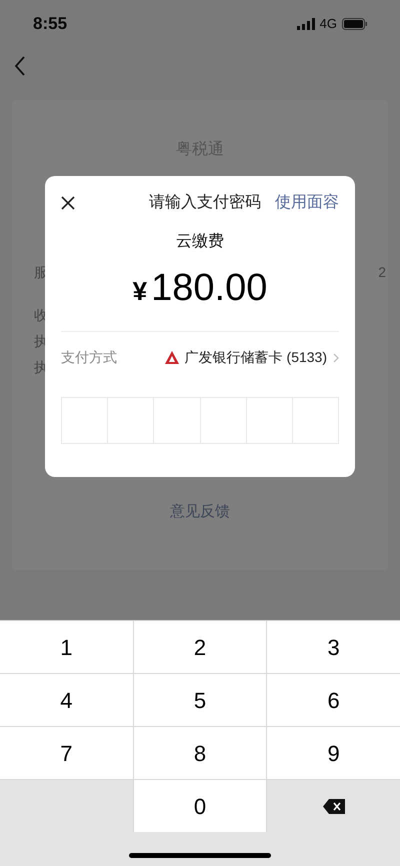 The image size is (400, 866). I want to click on keypad-key: 9, so click(333, 753).